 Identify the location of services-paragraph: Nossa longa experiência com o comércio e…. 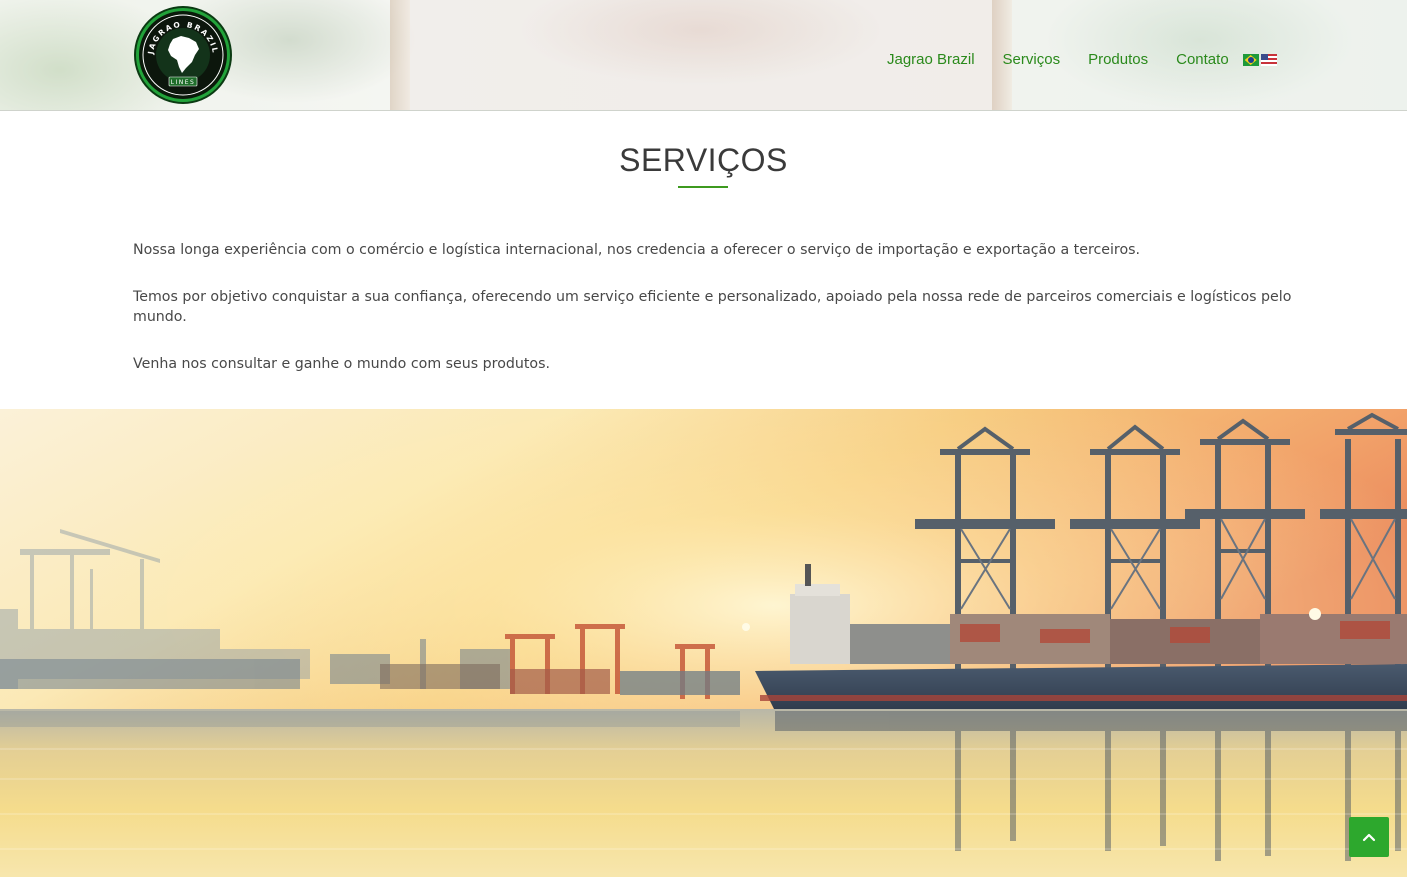
(637, 250).